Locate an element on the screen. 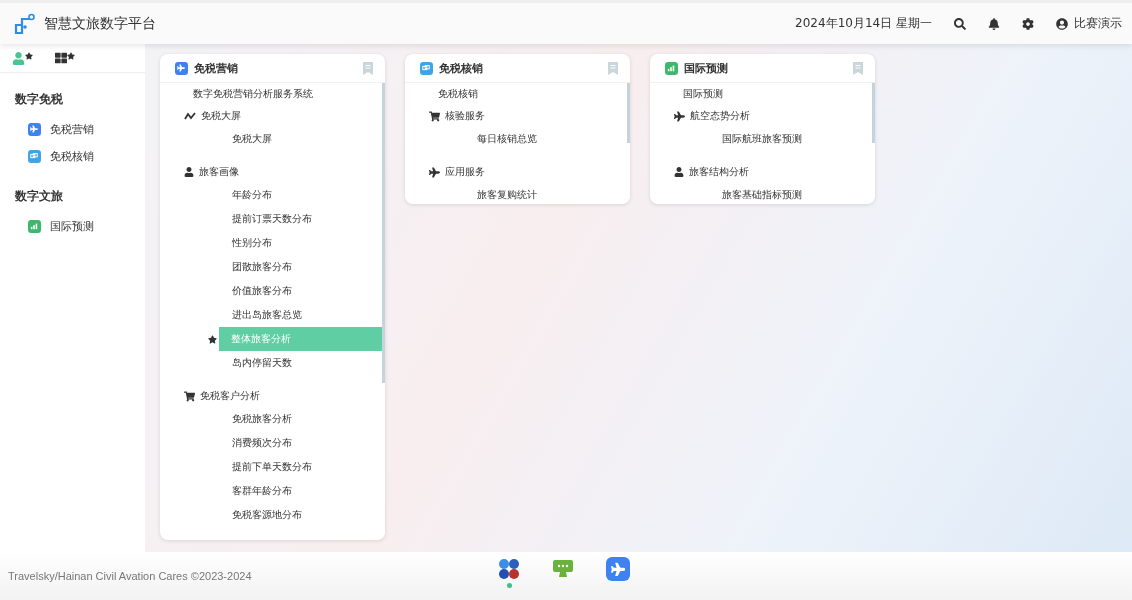 The image size is (1132, 600). sidebar-item: 国际预测 is located at coordinates (72, 226).